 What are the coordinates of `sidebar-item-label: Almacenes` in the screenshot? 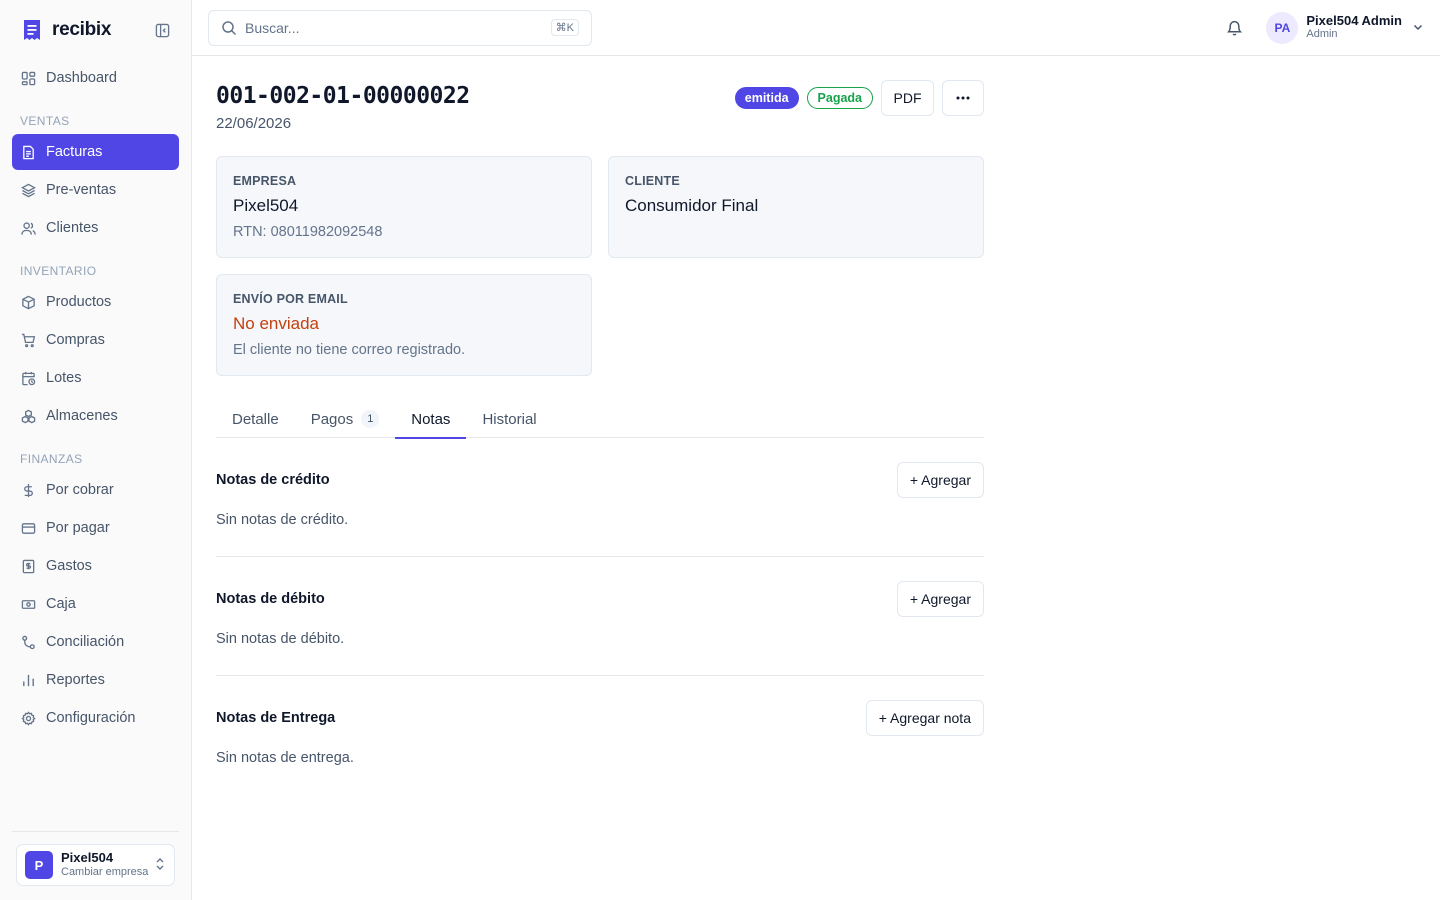 It's located at (82, 416).